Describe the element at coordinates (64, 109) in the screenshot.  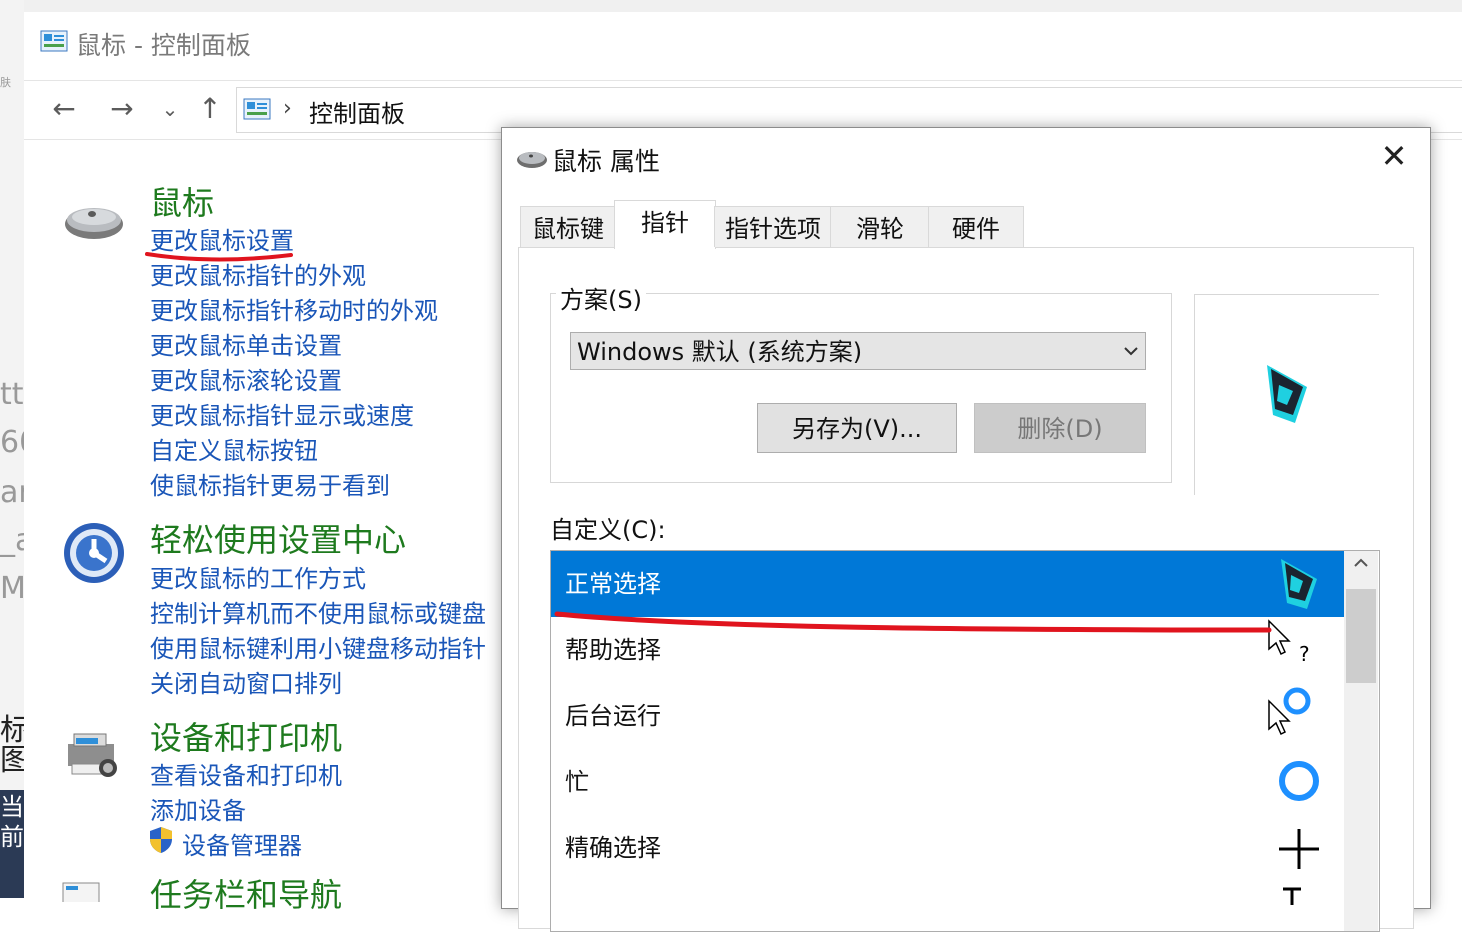
I see `back-arrow-icon: ←` at that location.